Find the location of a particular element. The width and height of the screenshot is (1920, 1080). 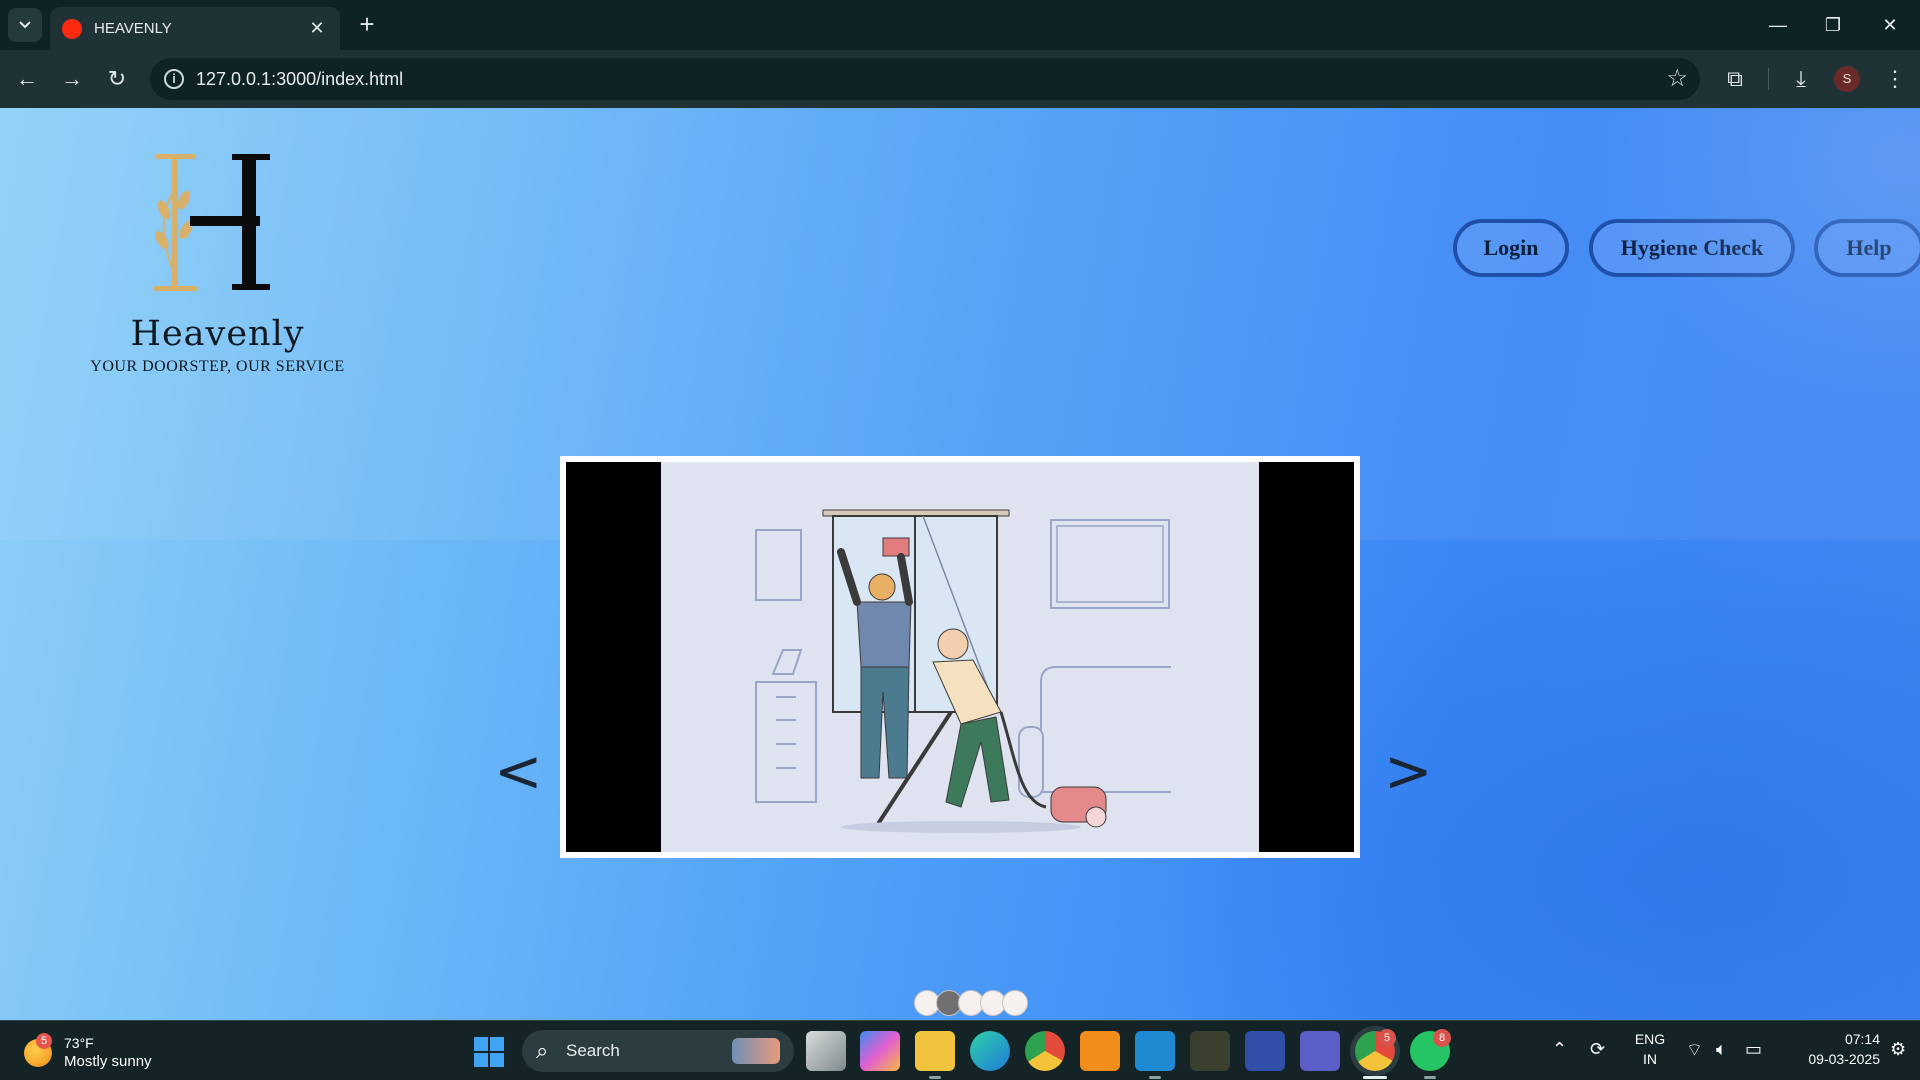

wifi-icon: ⌔ is located at coordinates (1694, 1050).